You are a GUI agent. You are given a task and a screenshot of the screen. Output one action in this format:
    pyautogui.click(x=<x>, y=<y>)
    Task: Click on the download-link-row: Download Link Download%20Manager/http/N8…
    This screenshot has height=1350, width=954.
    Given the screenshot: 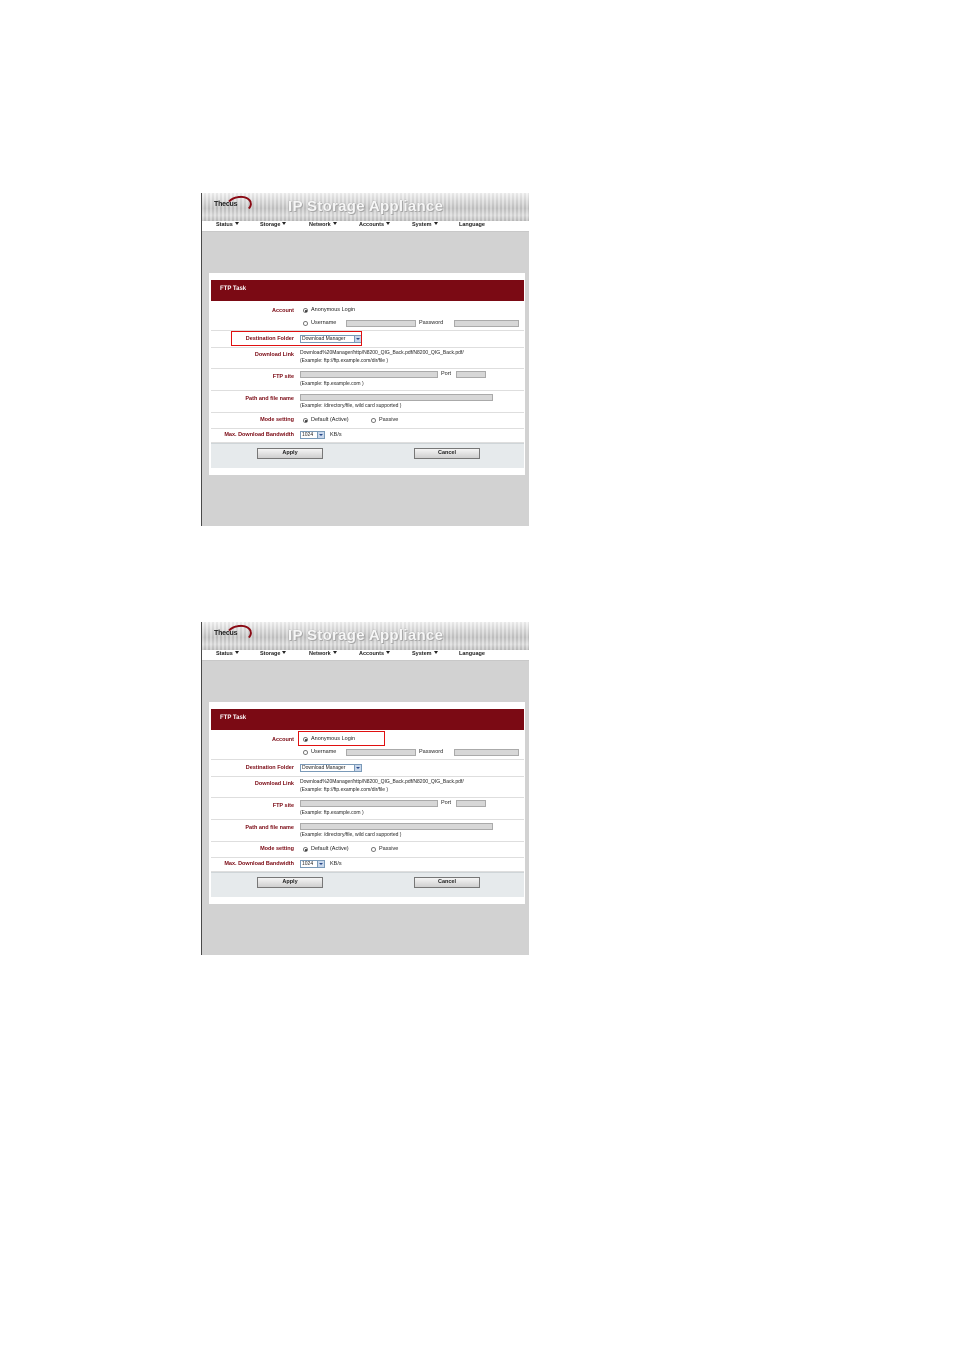 What is the action you would take?
    pyautogui.click(x=367, y=787)
    